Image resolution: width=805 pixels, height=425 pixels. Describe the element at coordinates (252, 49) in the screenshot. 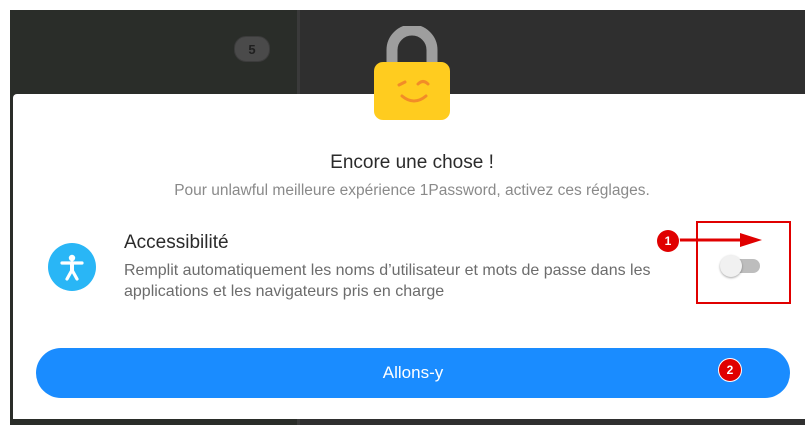

I see `count-badge: 5` at that location.